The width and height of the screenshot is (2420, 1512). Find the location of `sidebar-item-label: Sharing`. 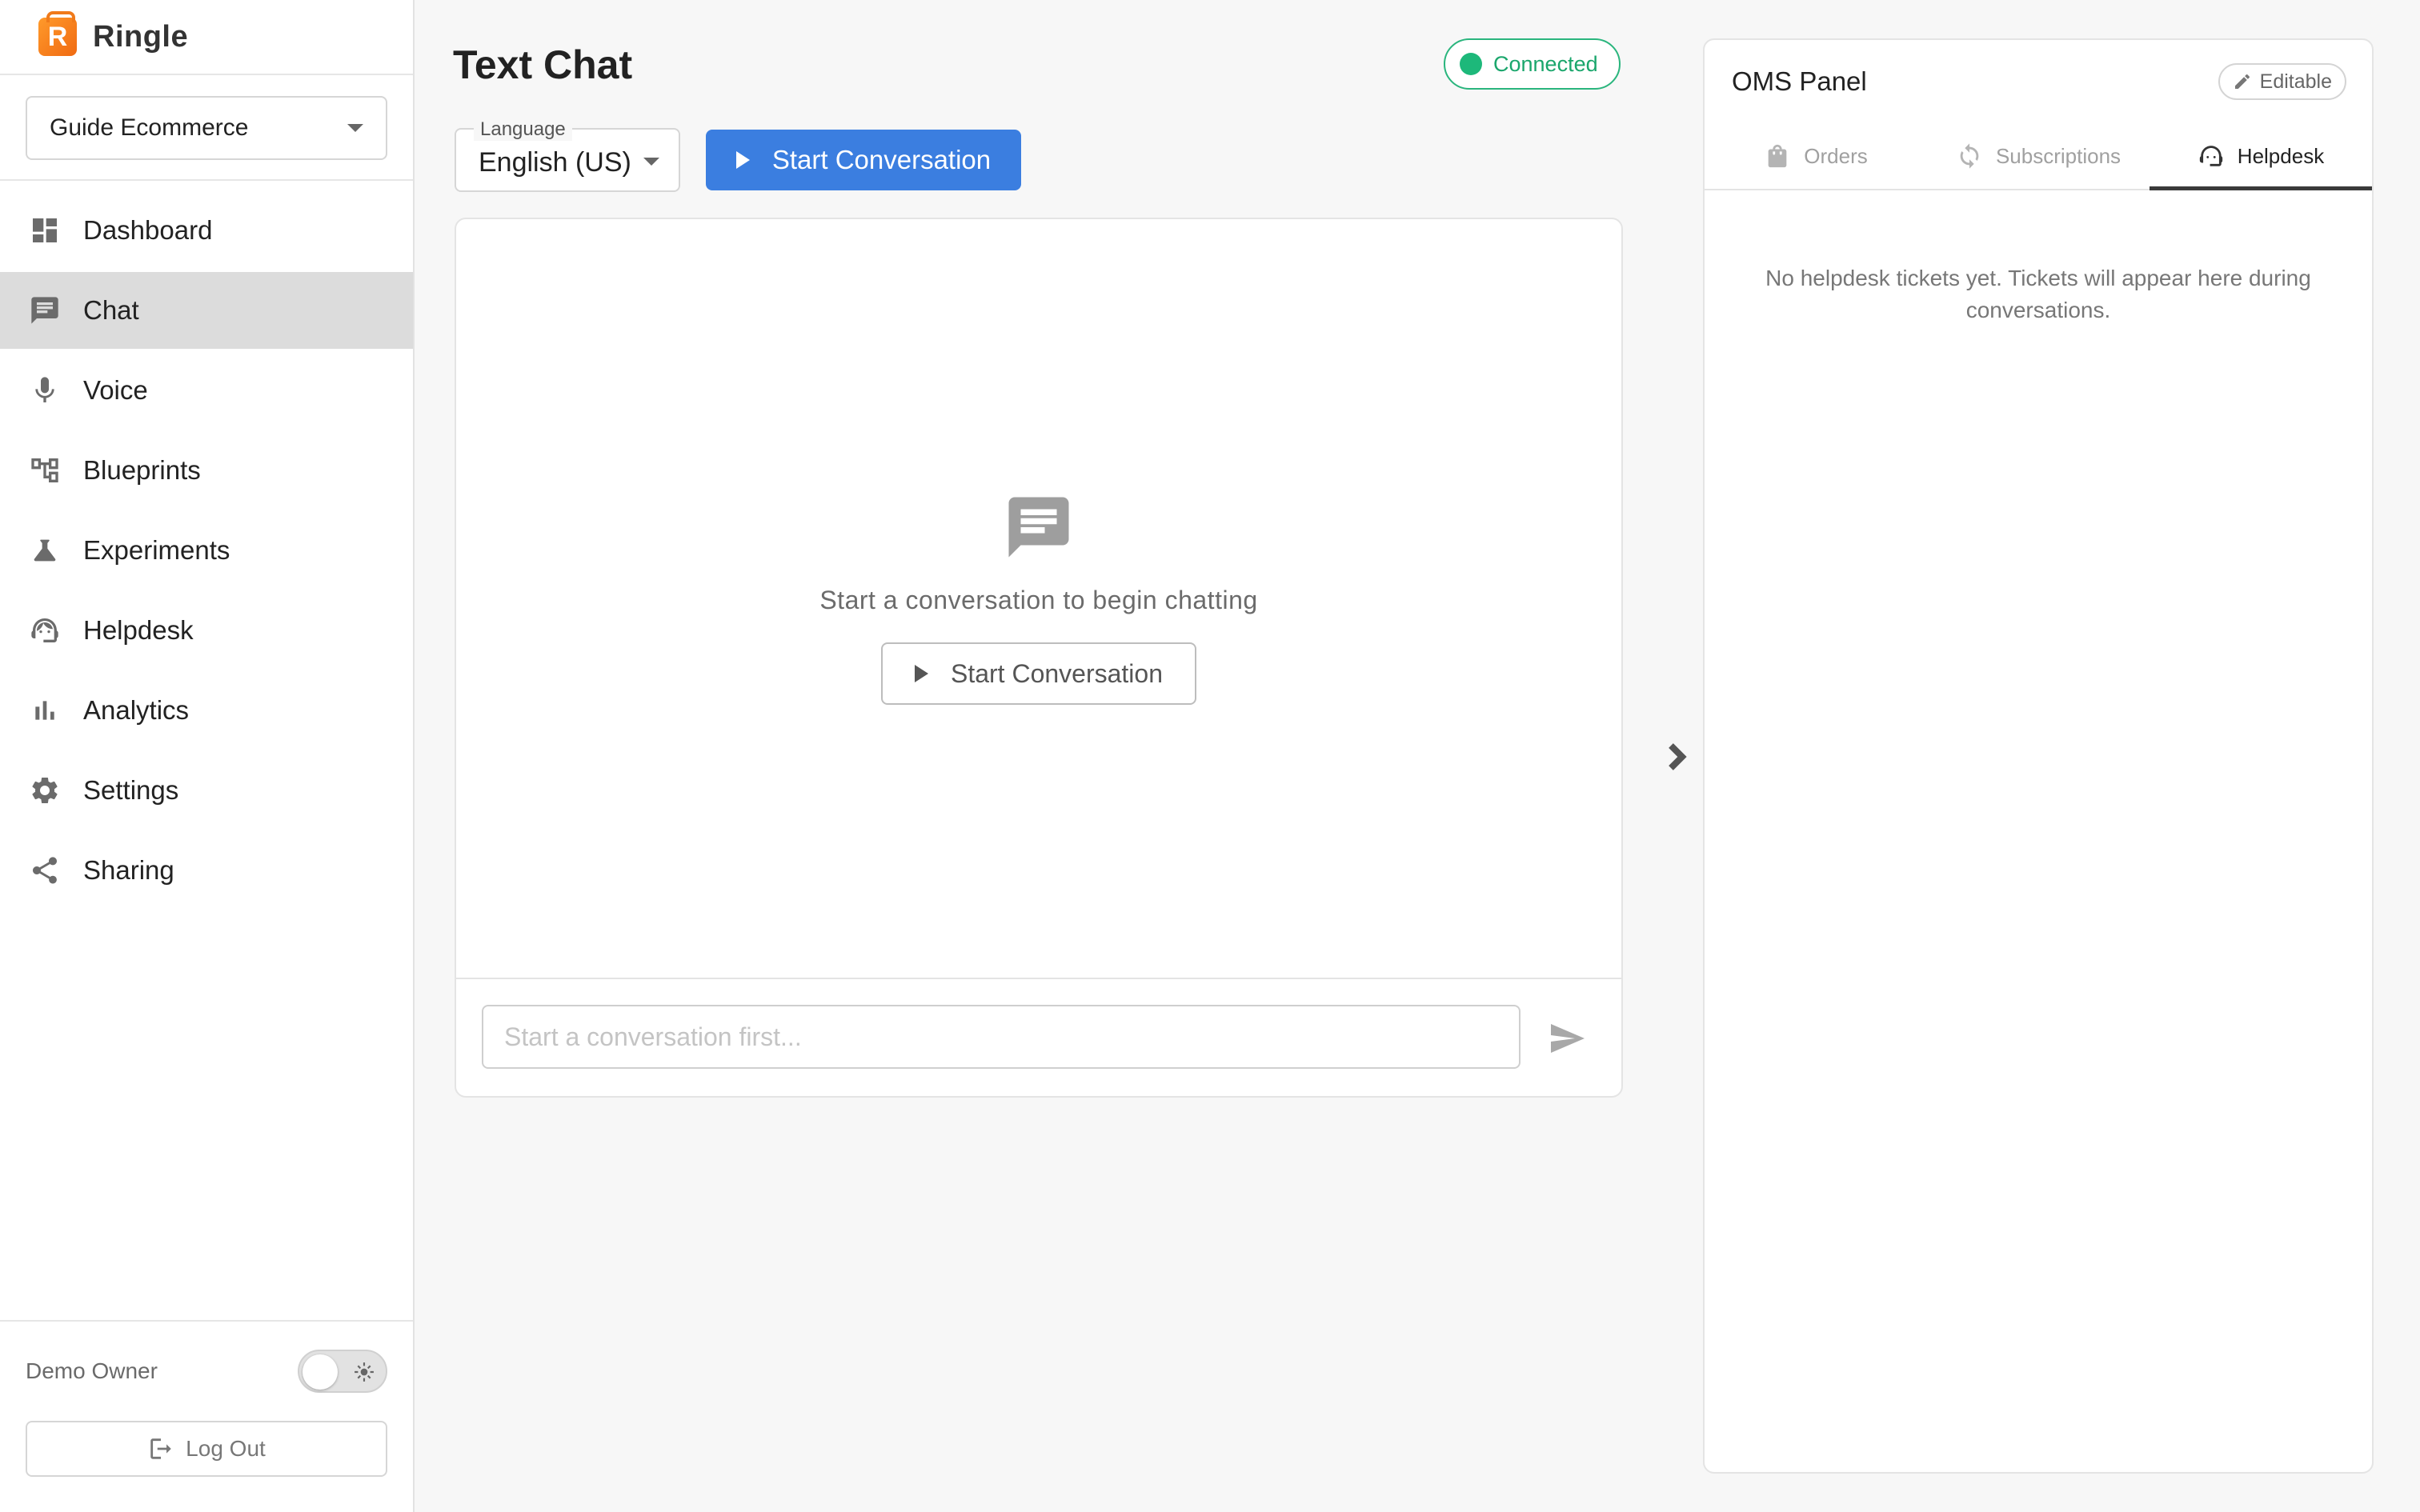

sidebar-item-label: Sharing is located at coordinates (128, 870).